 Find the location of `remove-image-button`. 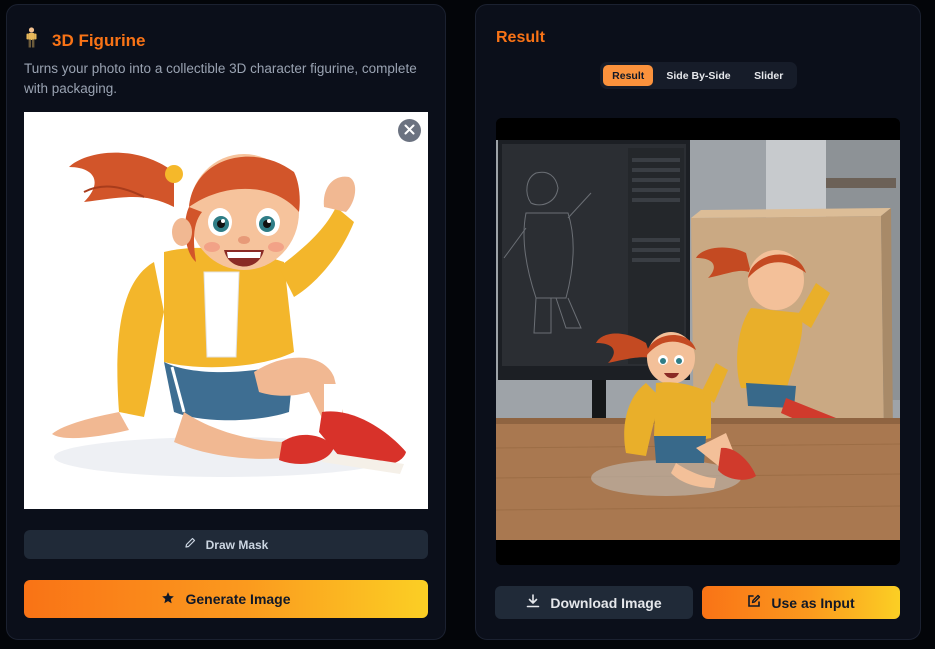

remove-image-button is located at coordinates (409, 130).